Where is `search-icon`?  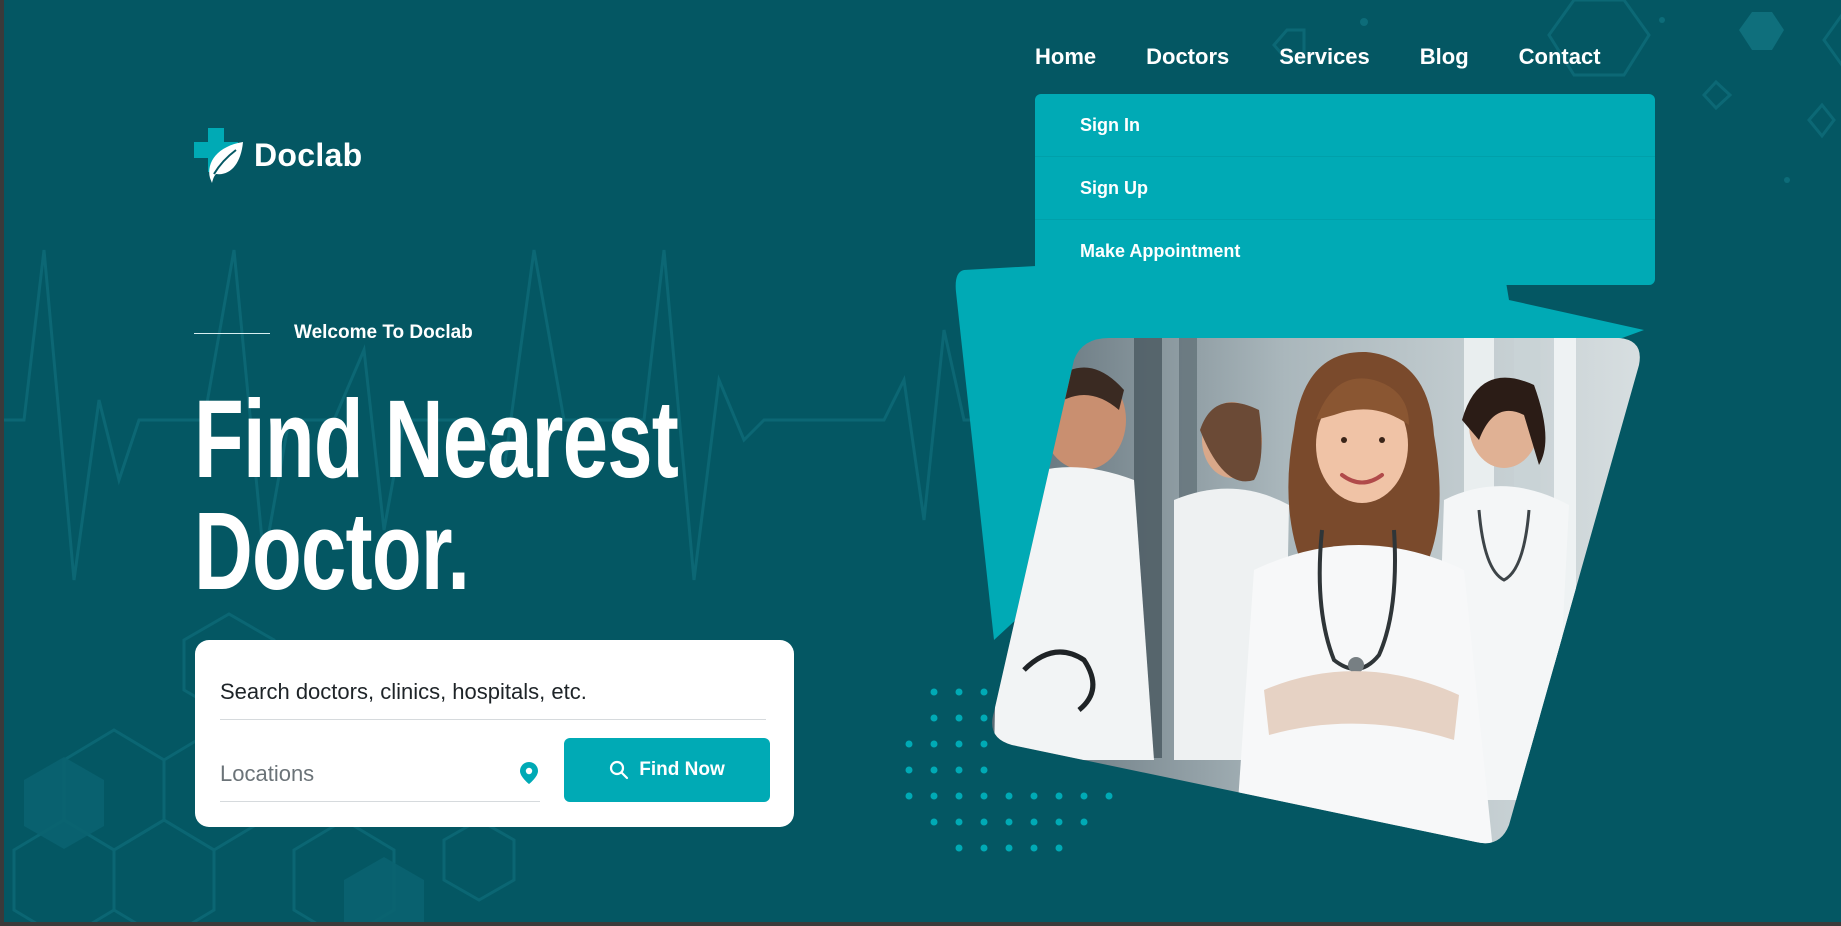 search-icon is located at coordinates (619, 770).